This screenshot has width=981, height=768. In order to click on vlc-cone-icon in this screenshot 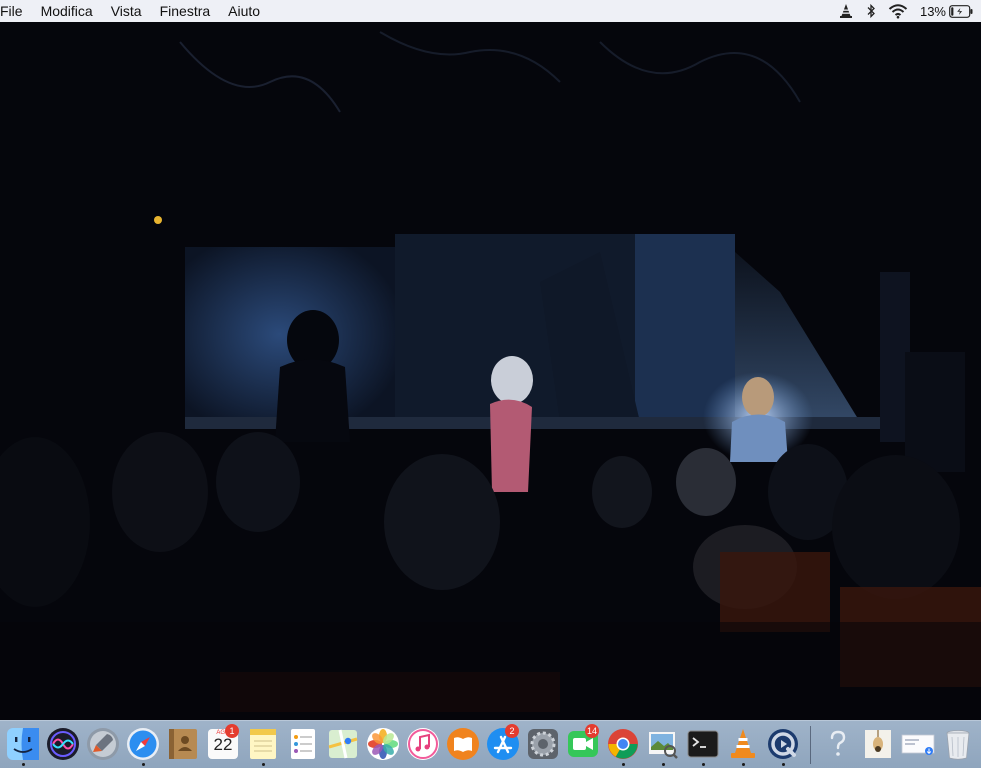, I will do `click(846, 11)`.